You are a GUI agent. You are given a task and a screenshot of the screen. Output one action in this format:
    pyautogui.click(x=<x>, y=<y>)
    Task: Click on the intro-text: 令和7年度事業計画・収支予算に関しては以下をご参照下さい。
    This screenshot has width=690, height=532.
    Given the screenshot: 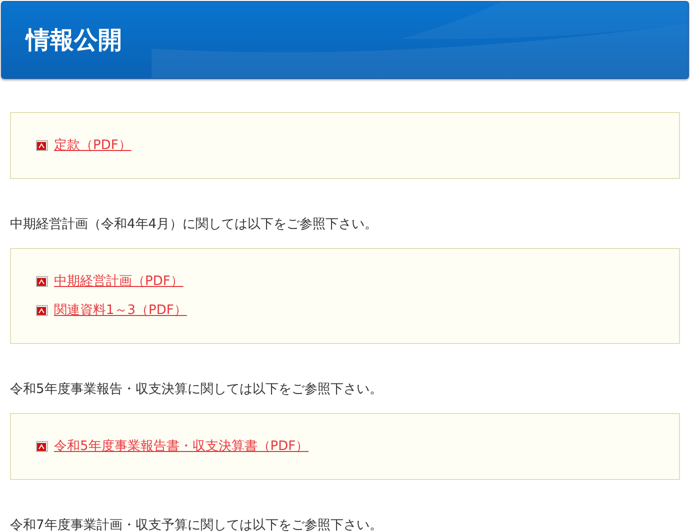 What is the action you would take?
    pyautogui.click(x=197, y=524)
    